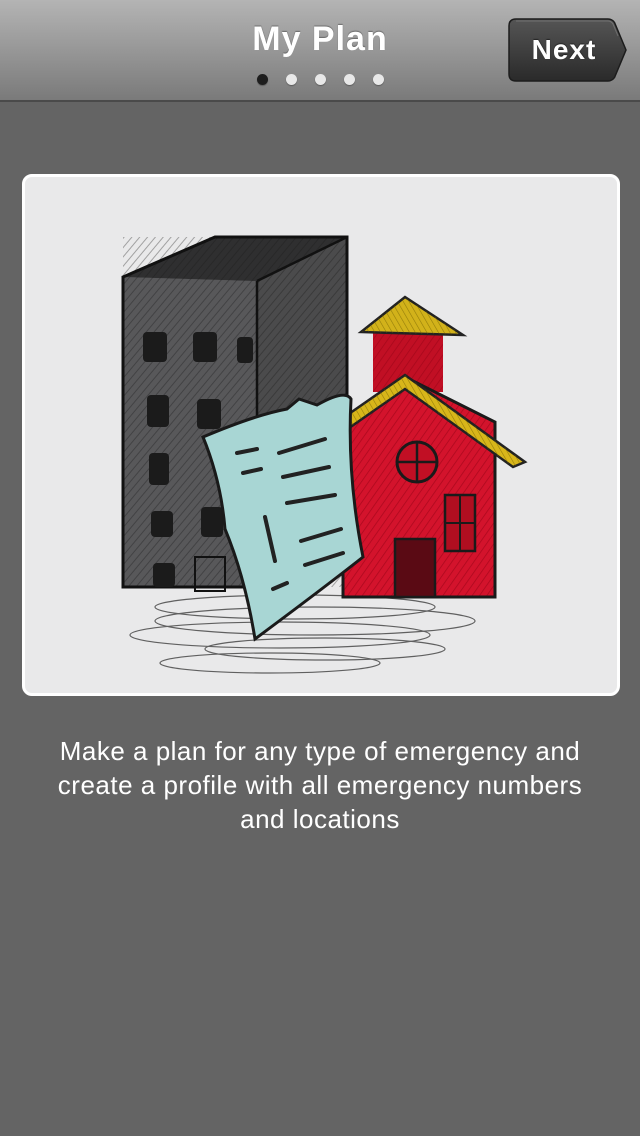  I want to click on plan-document, so click(283, 517).